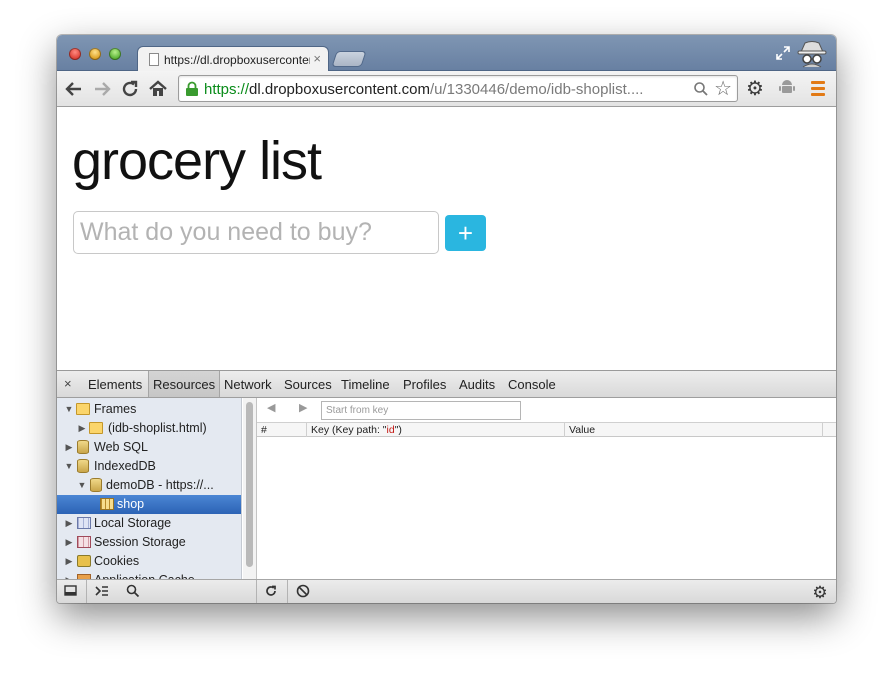 The image size is (893, 682). Describe the element at coordinates (317, 59) in the screenshot. I see `tab-close-icon: ×` at that location.